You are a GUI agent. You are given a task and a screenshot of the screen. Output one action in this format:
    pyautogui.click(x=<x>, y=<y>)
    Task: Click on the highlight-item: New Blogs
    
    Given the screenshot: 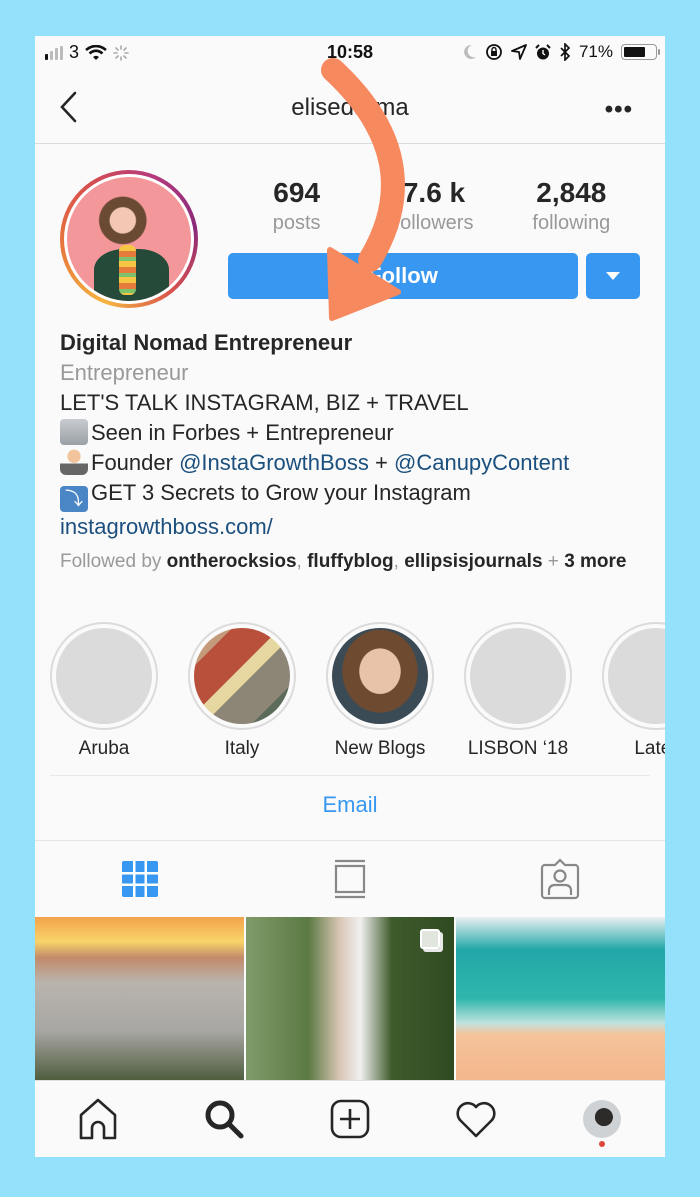 What is the action you would take?
    pyautogui.click(x=380, y=692)
    